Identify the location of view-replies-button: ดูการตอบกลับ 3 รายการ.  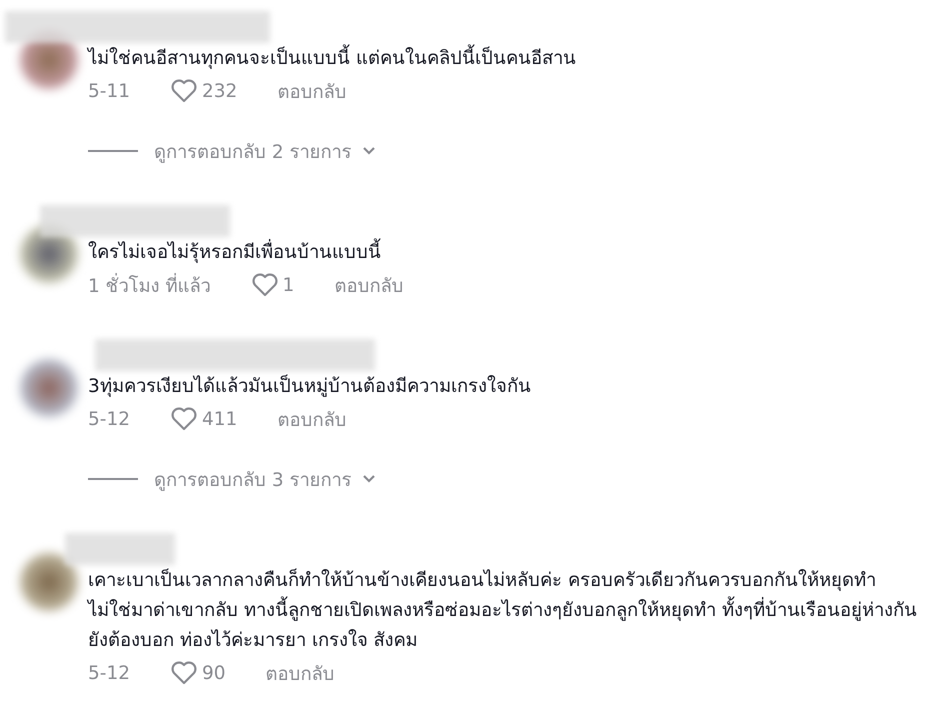
(265, 479).